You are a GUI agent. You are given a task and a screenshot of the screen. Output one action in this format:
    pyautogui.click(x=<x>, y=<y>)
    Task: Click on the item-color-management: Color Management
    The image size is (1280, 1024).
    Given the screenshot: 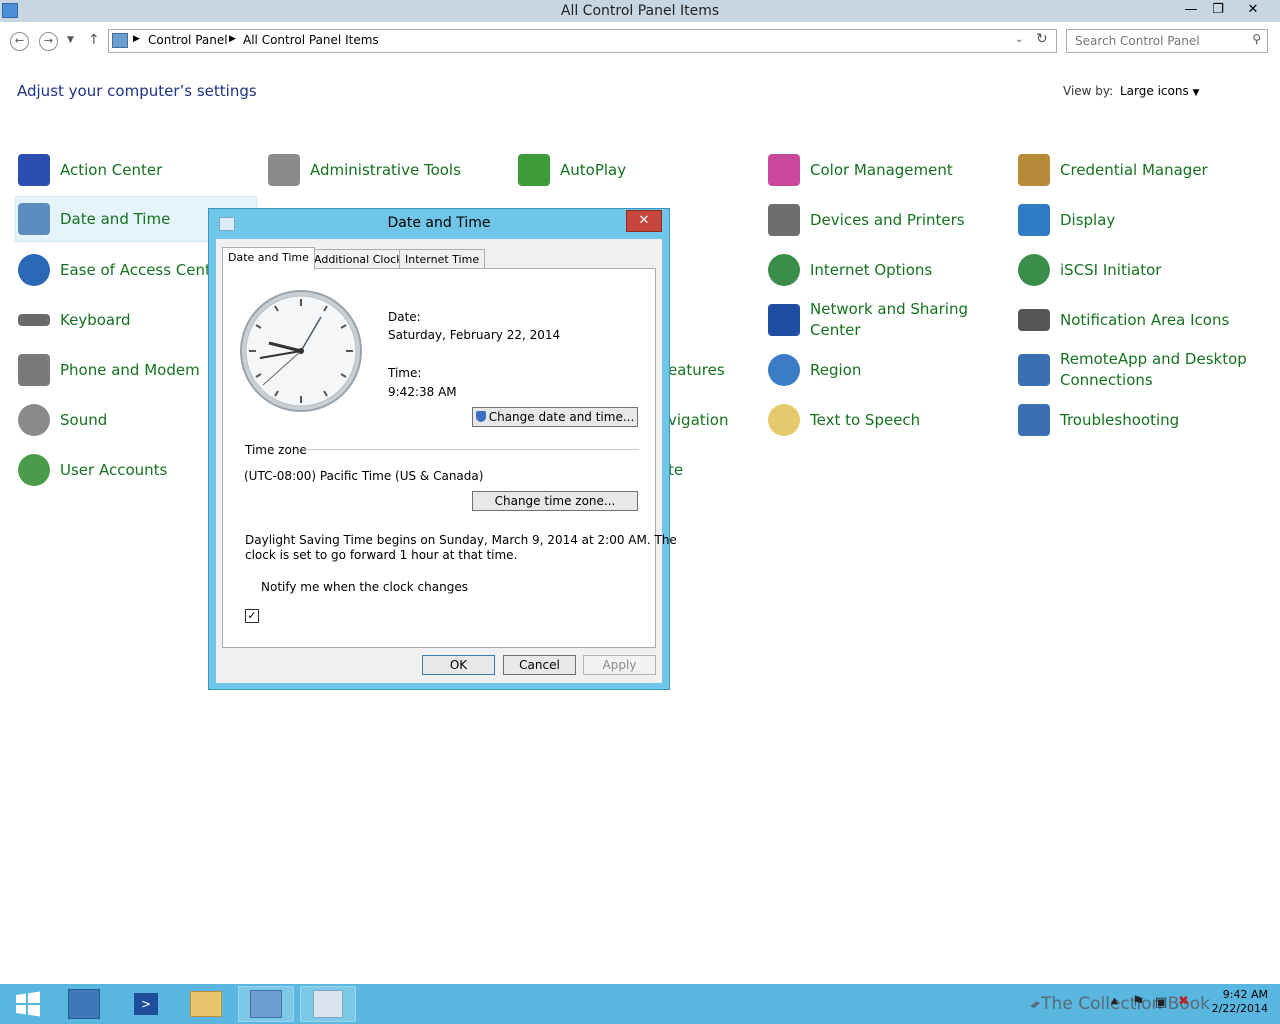 What is the action you would take?
    pyautogui.click(x=883, y=170)
    